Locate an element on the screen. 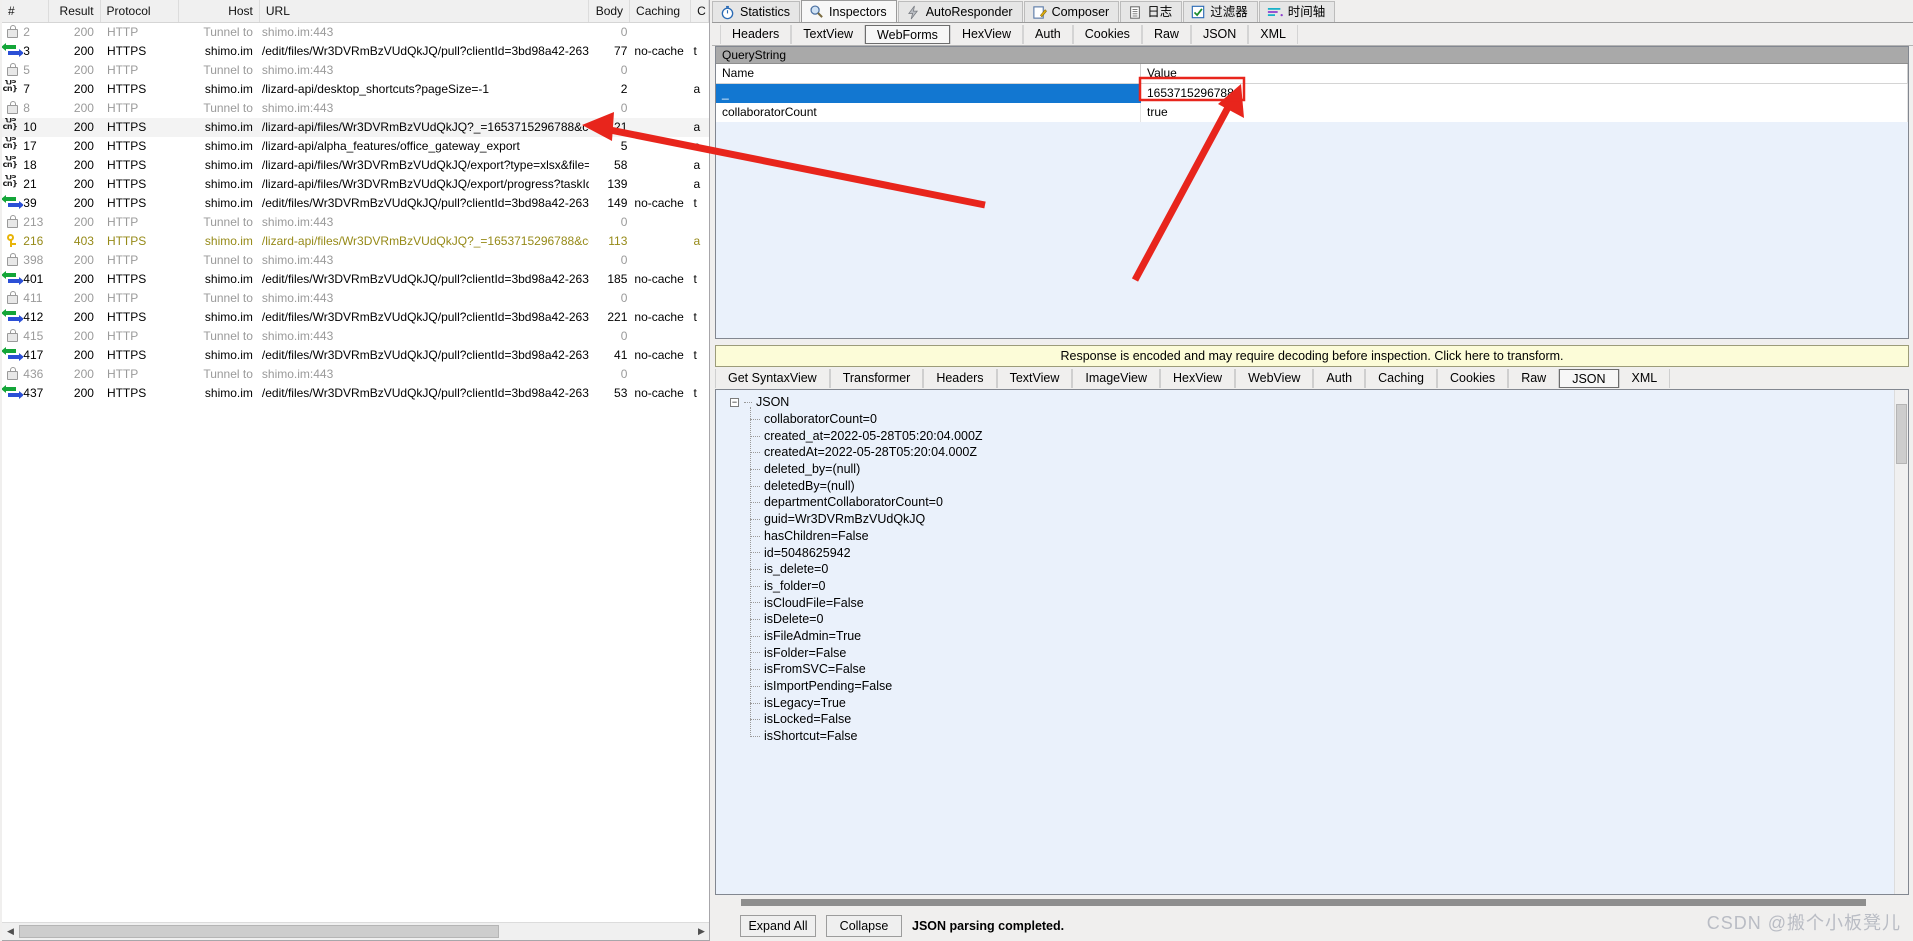  request-tab-hexview: HexView is located at coordinates (986, 34).